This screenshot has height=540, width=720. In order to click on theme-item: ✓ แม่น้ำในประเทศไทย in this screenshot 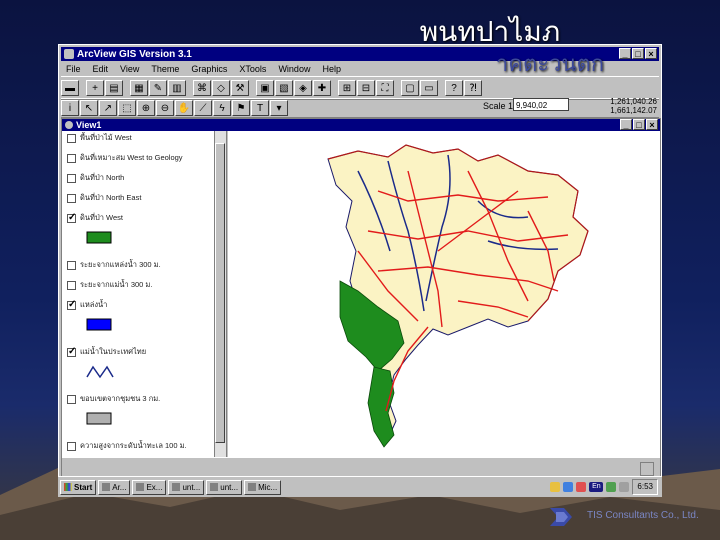, I will do `click(144, 355)`.